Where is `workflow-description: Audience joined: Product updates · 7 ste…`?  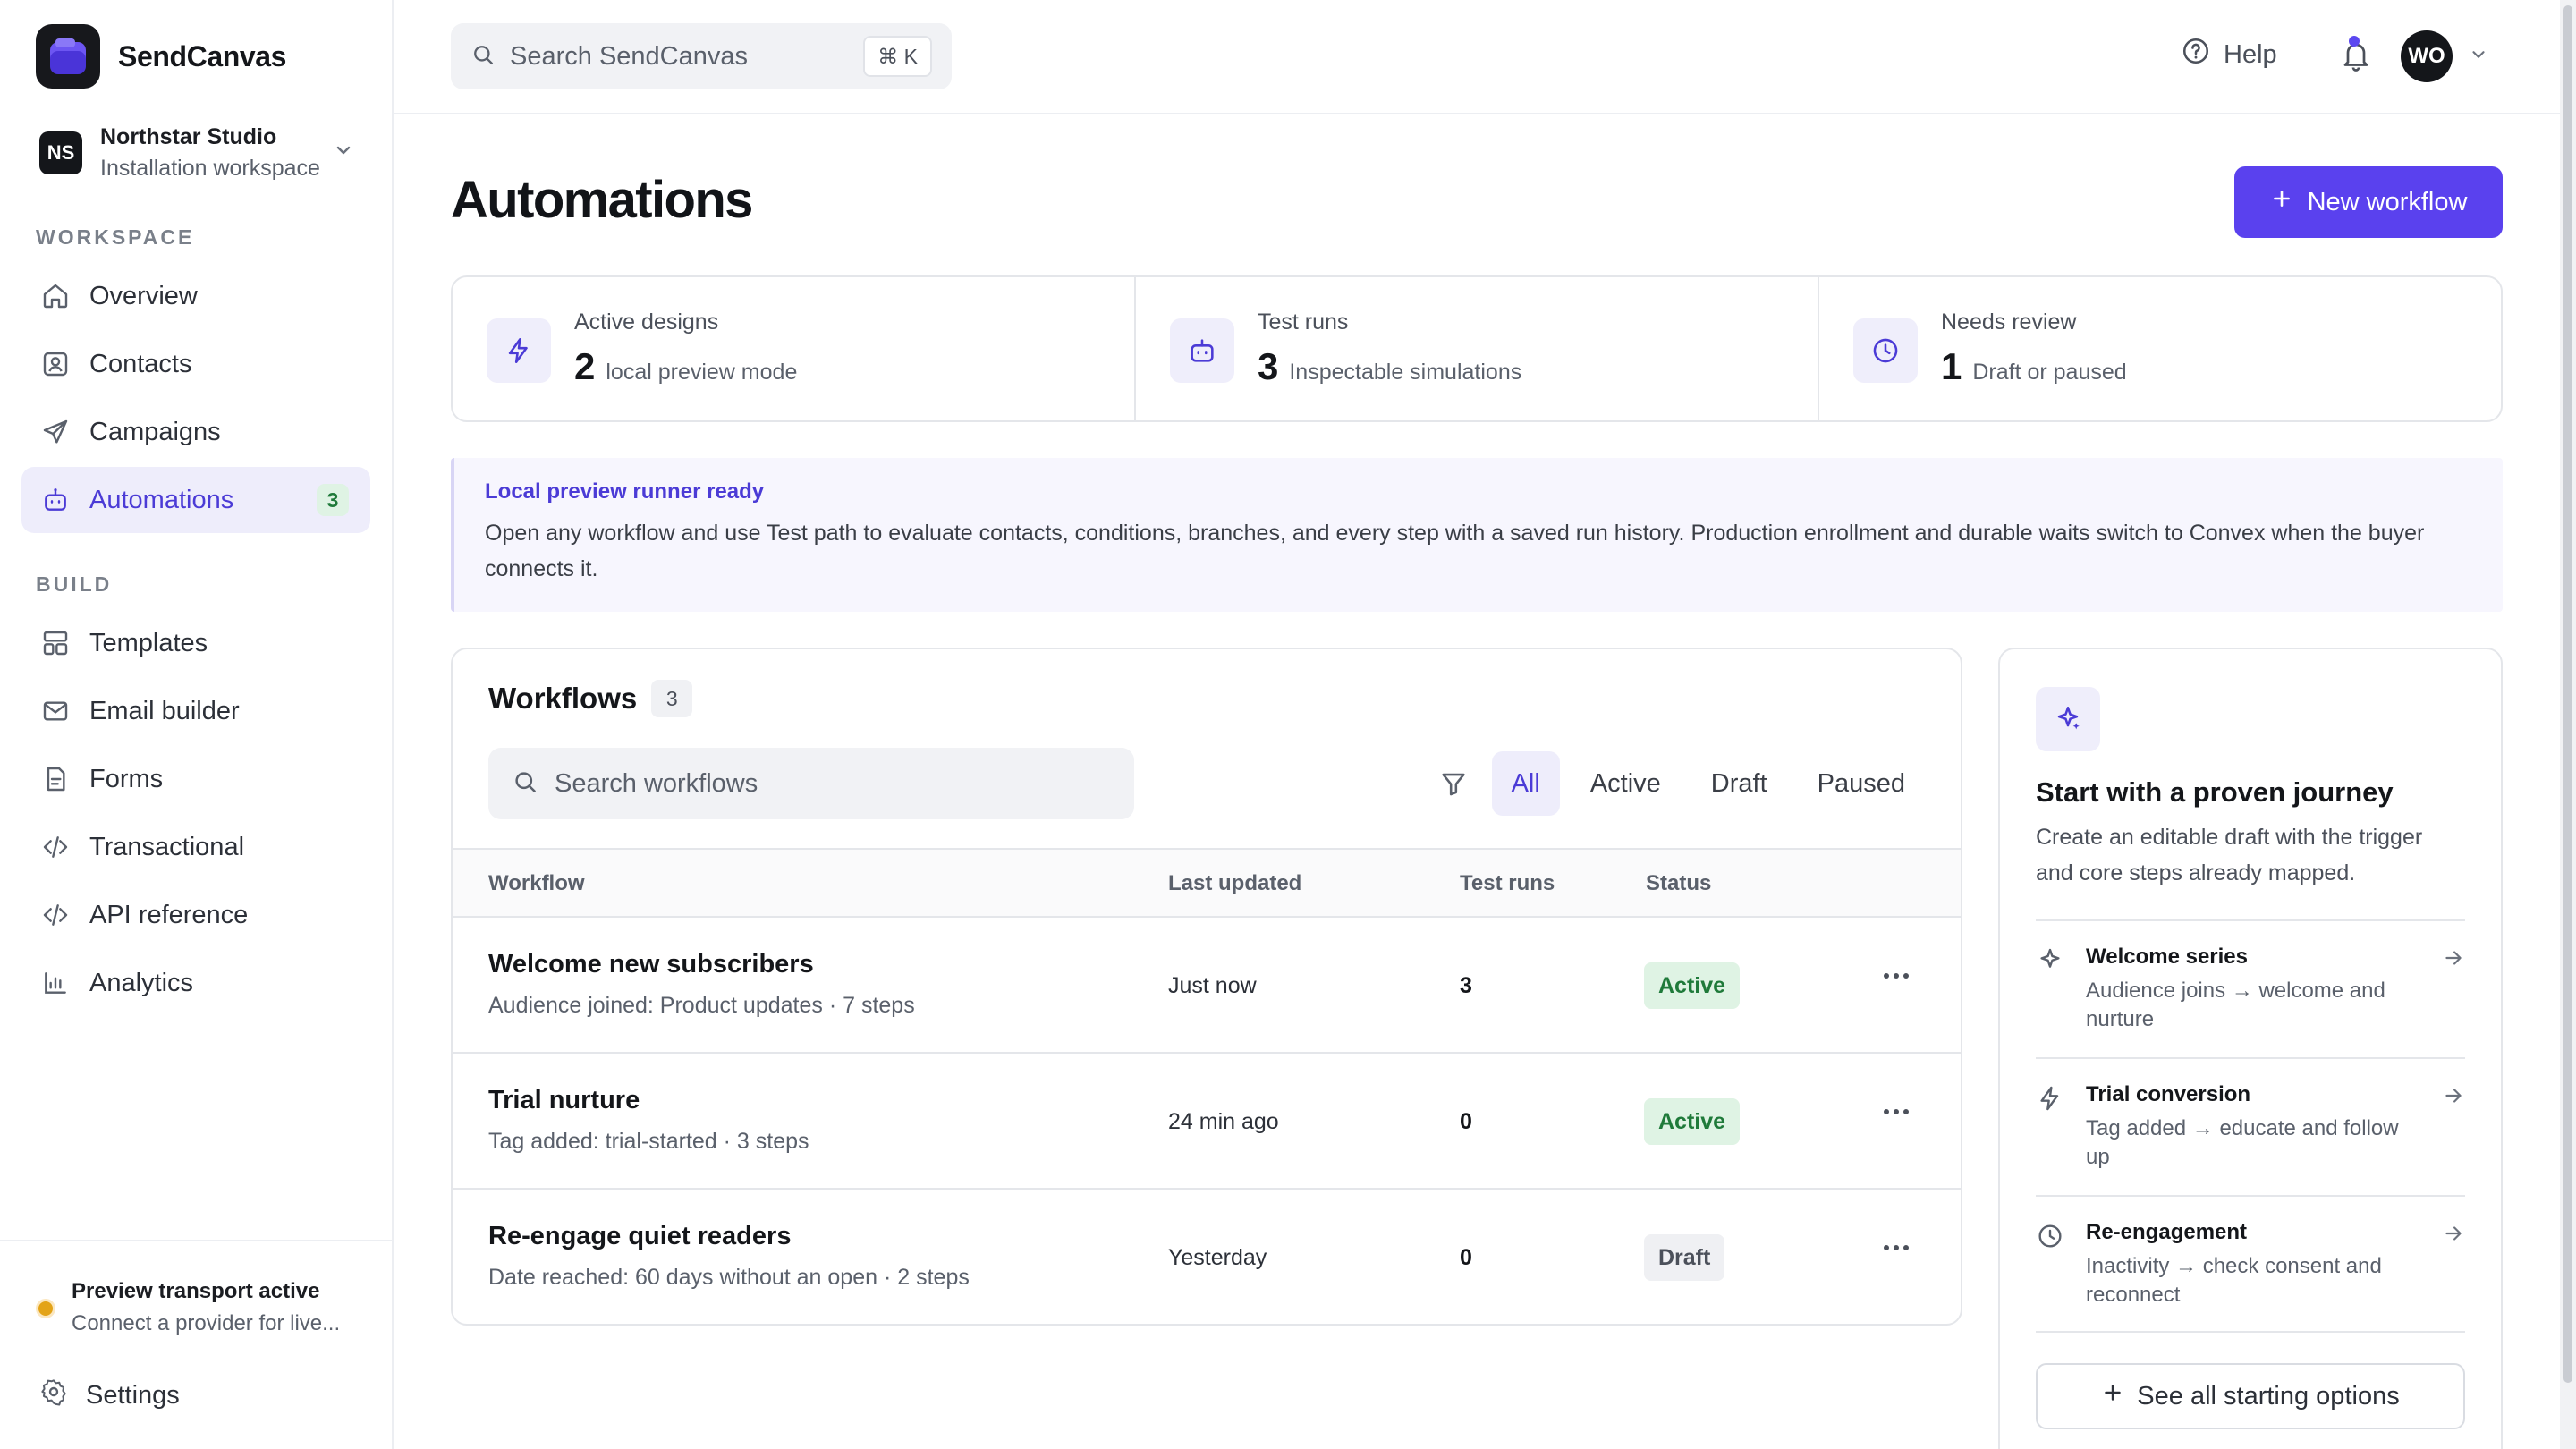 workflow-description: Audience joined: Product updates · 7 ste… is located at coordinates (701, 1005).